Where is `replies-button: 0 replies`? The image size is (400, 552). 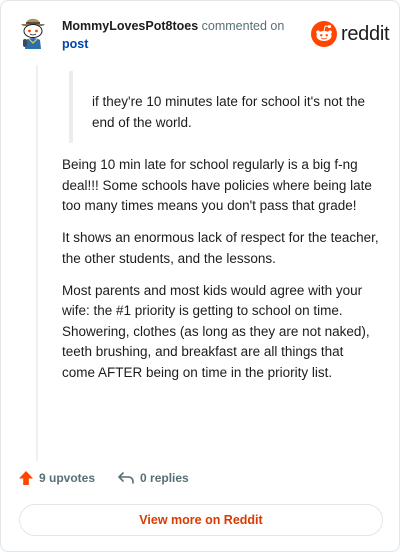 replies-button: 0 replies is located at coordinates (153, 478).